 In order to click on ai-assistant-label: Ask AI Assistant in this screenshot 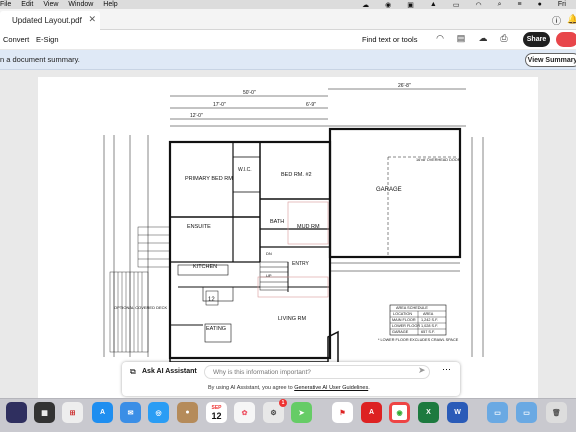, I will do `click(169, 371)`.